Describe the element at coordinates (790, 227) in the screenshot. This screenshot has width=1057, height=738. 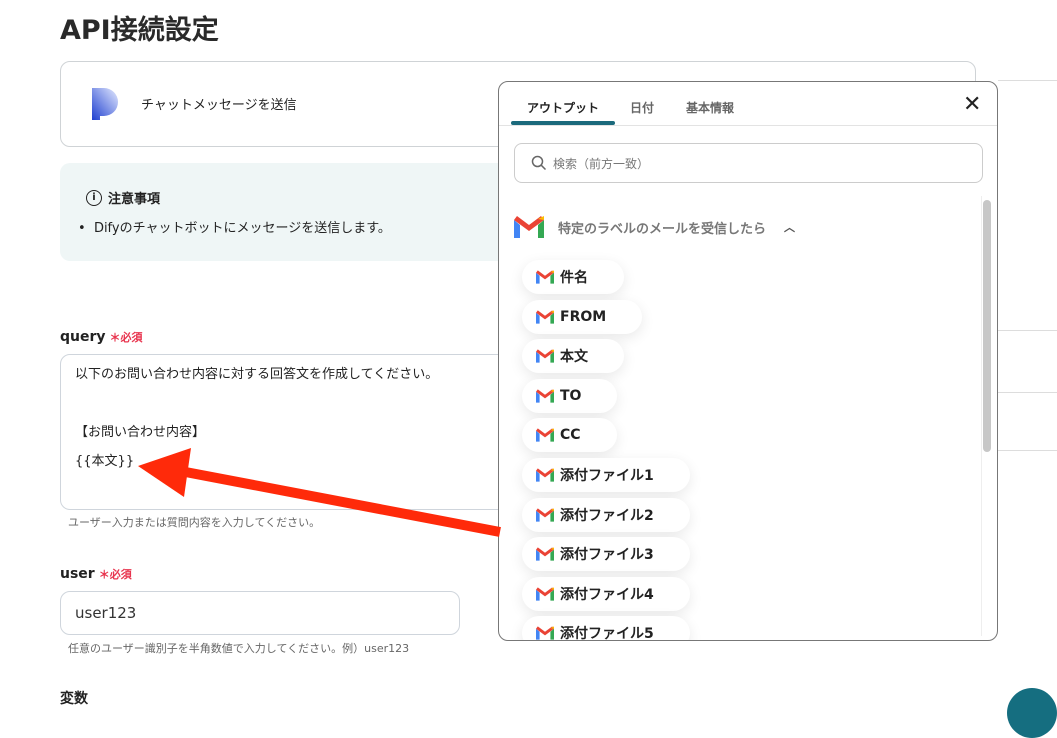
I see `chevron-up-icon: ︿` at that location.